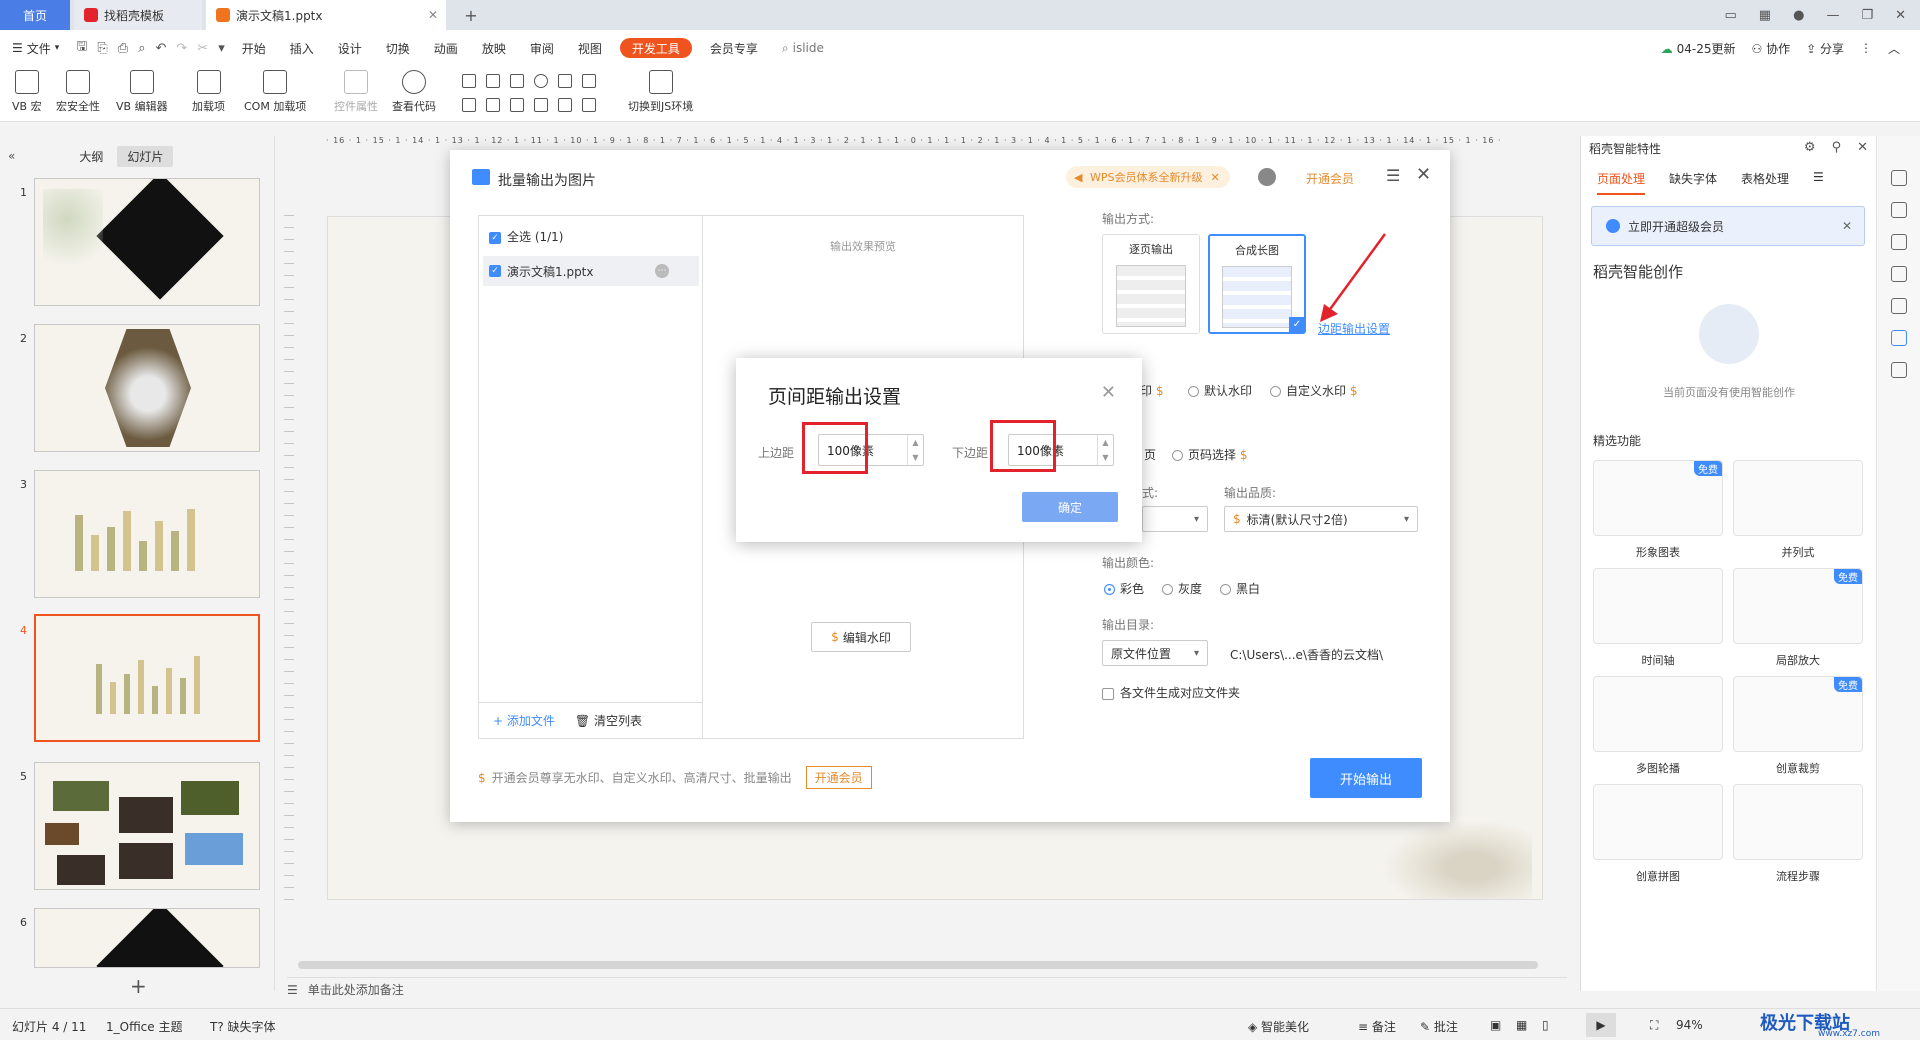  I want to click on tab-outline: 大纲, so click(91, 156).